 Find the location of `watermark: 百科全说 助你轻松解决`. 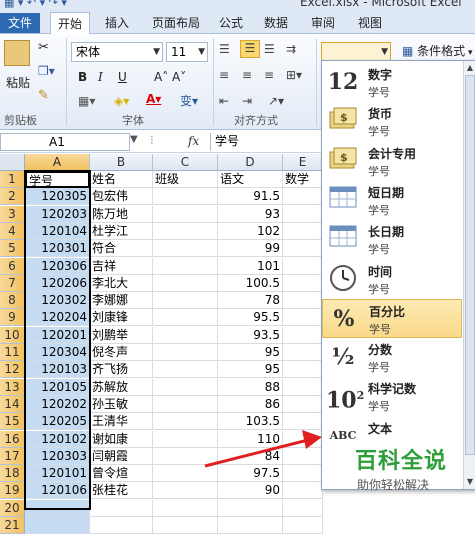

watermark: 百科全说 助你轻松解决 is located at coordinates (415, 476).